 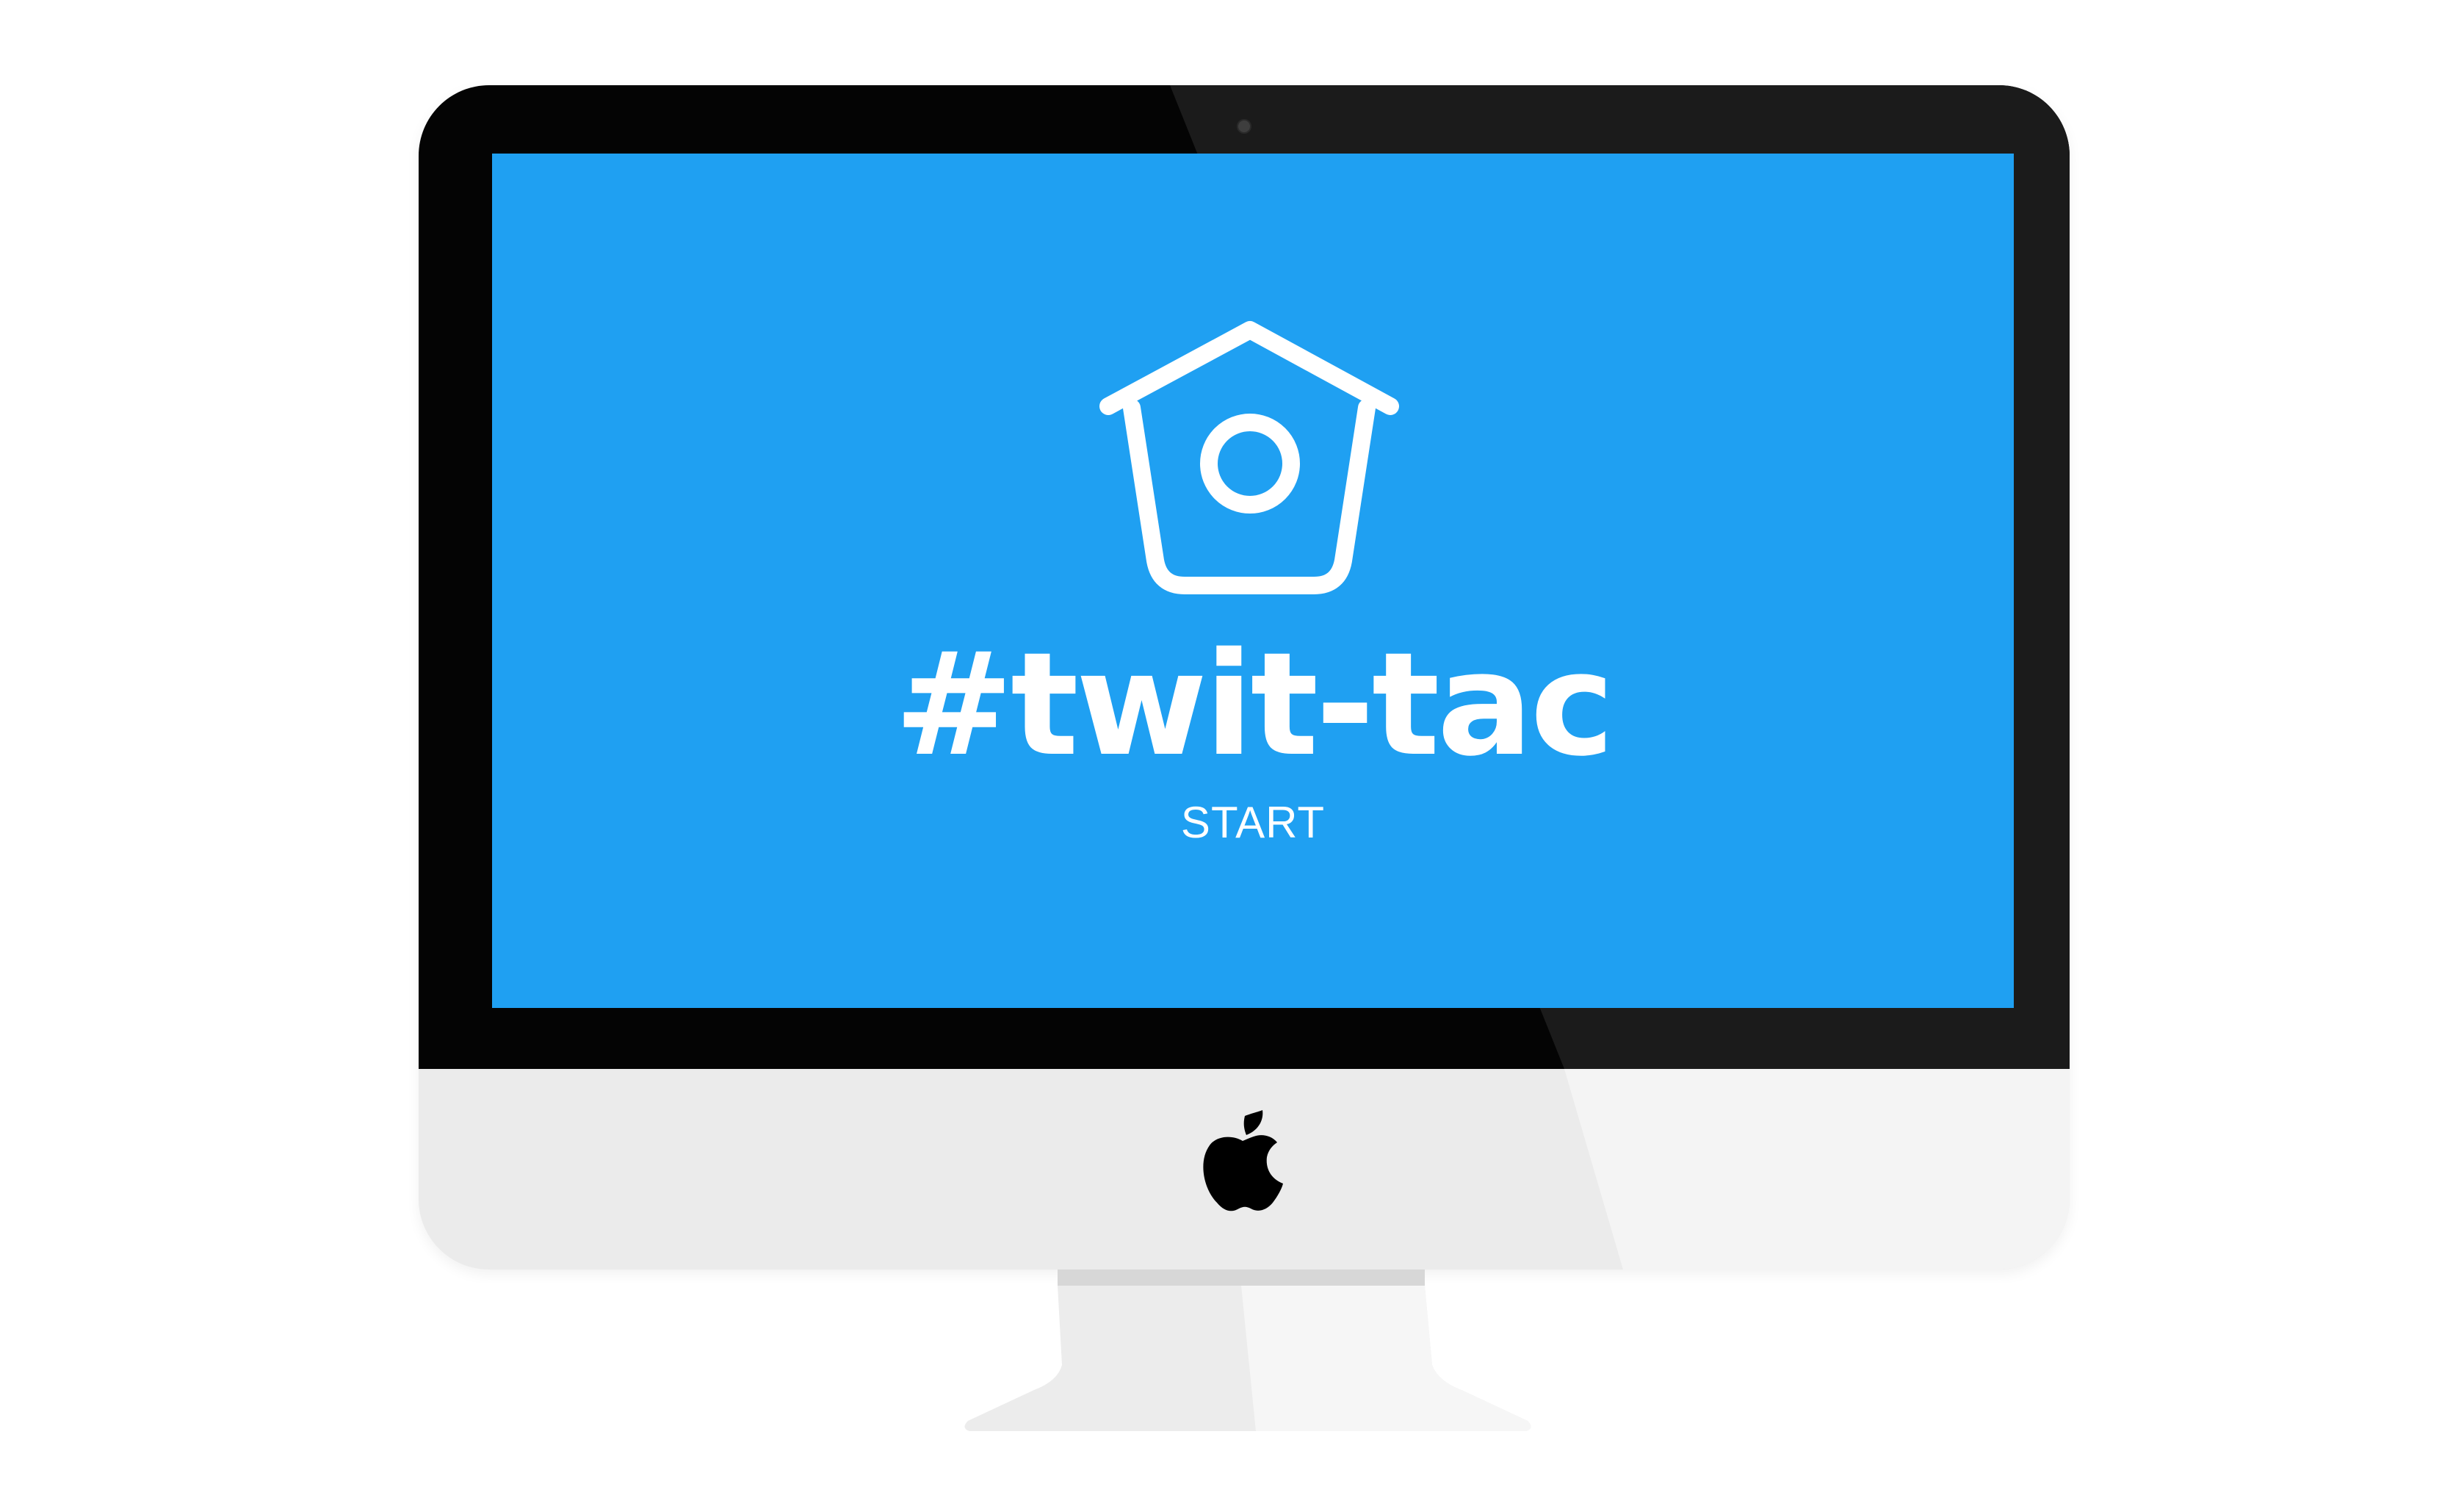 I want to click on monitor-stand, so click(x=1247, y=1350).